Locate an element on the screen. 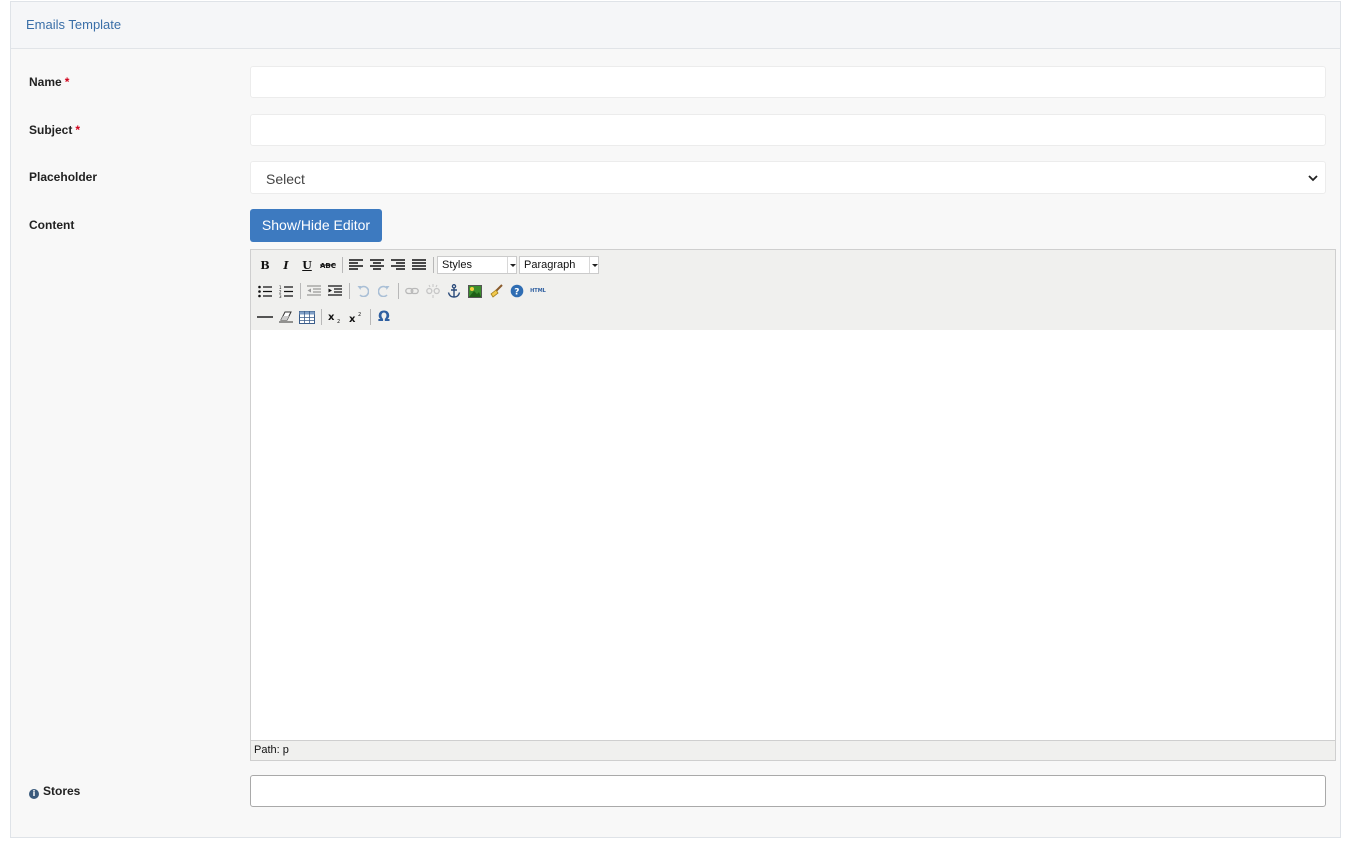  panel-header: Emails Template is located at coordinates (675, 25).